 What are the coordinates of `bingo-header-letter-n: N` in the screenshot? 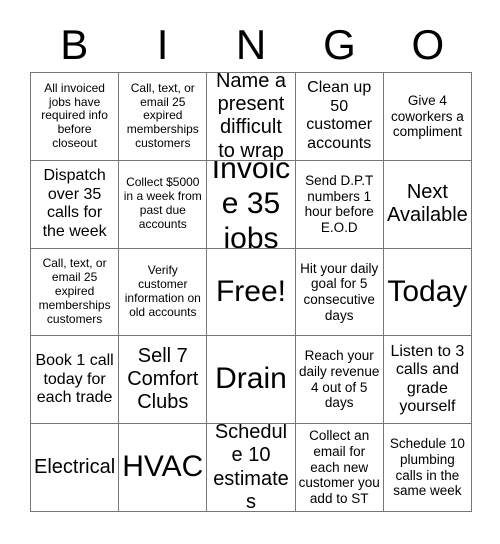 It's located at (251, 44).